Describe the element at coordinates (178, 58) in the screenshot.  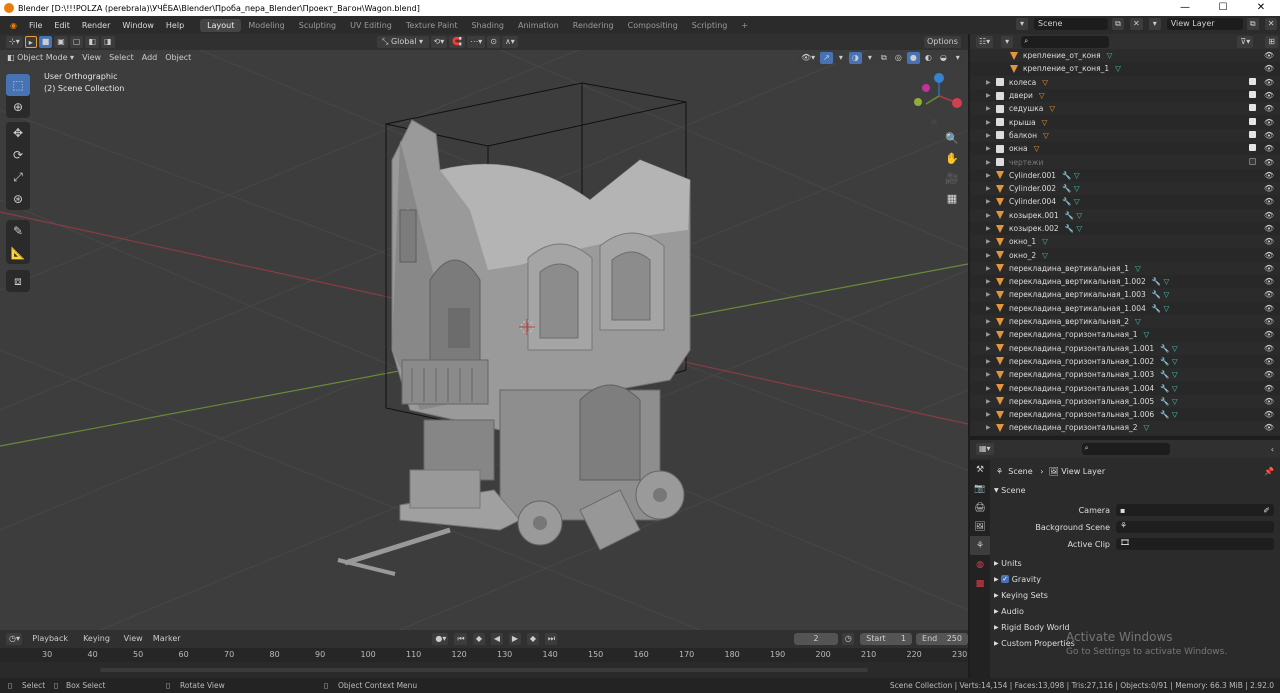
I see `menu-object: Object` at that location.